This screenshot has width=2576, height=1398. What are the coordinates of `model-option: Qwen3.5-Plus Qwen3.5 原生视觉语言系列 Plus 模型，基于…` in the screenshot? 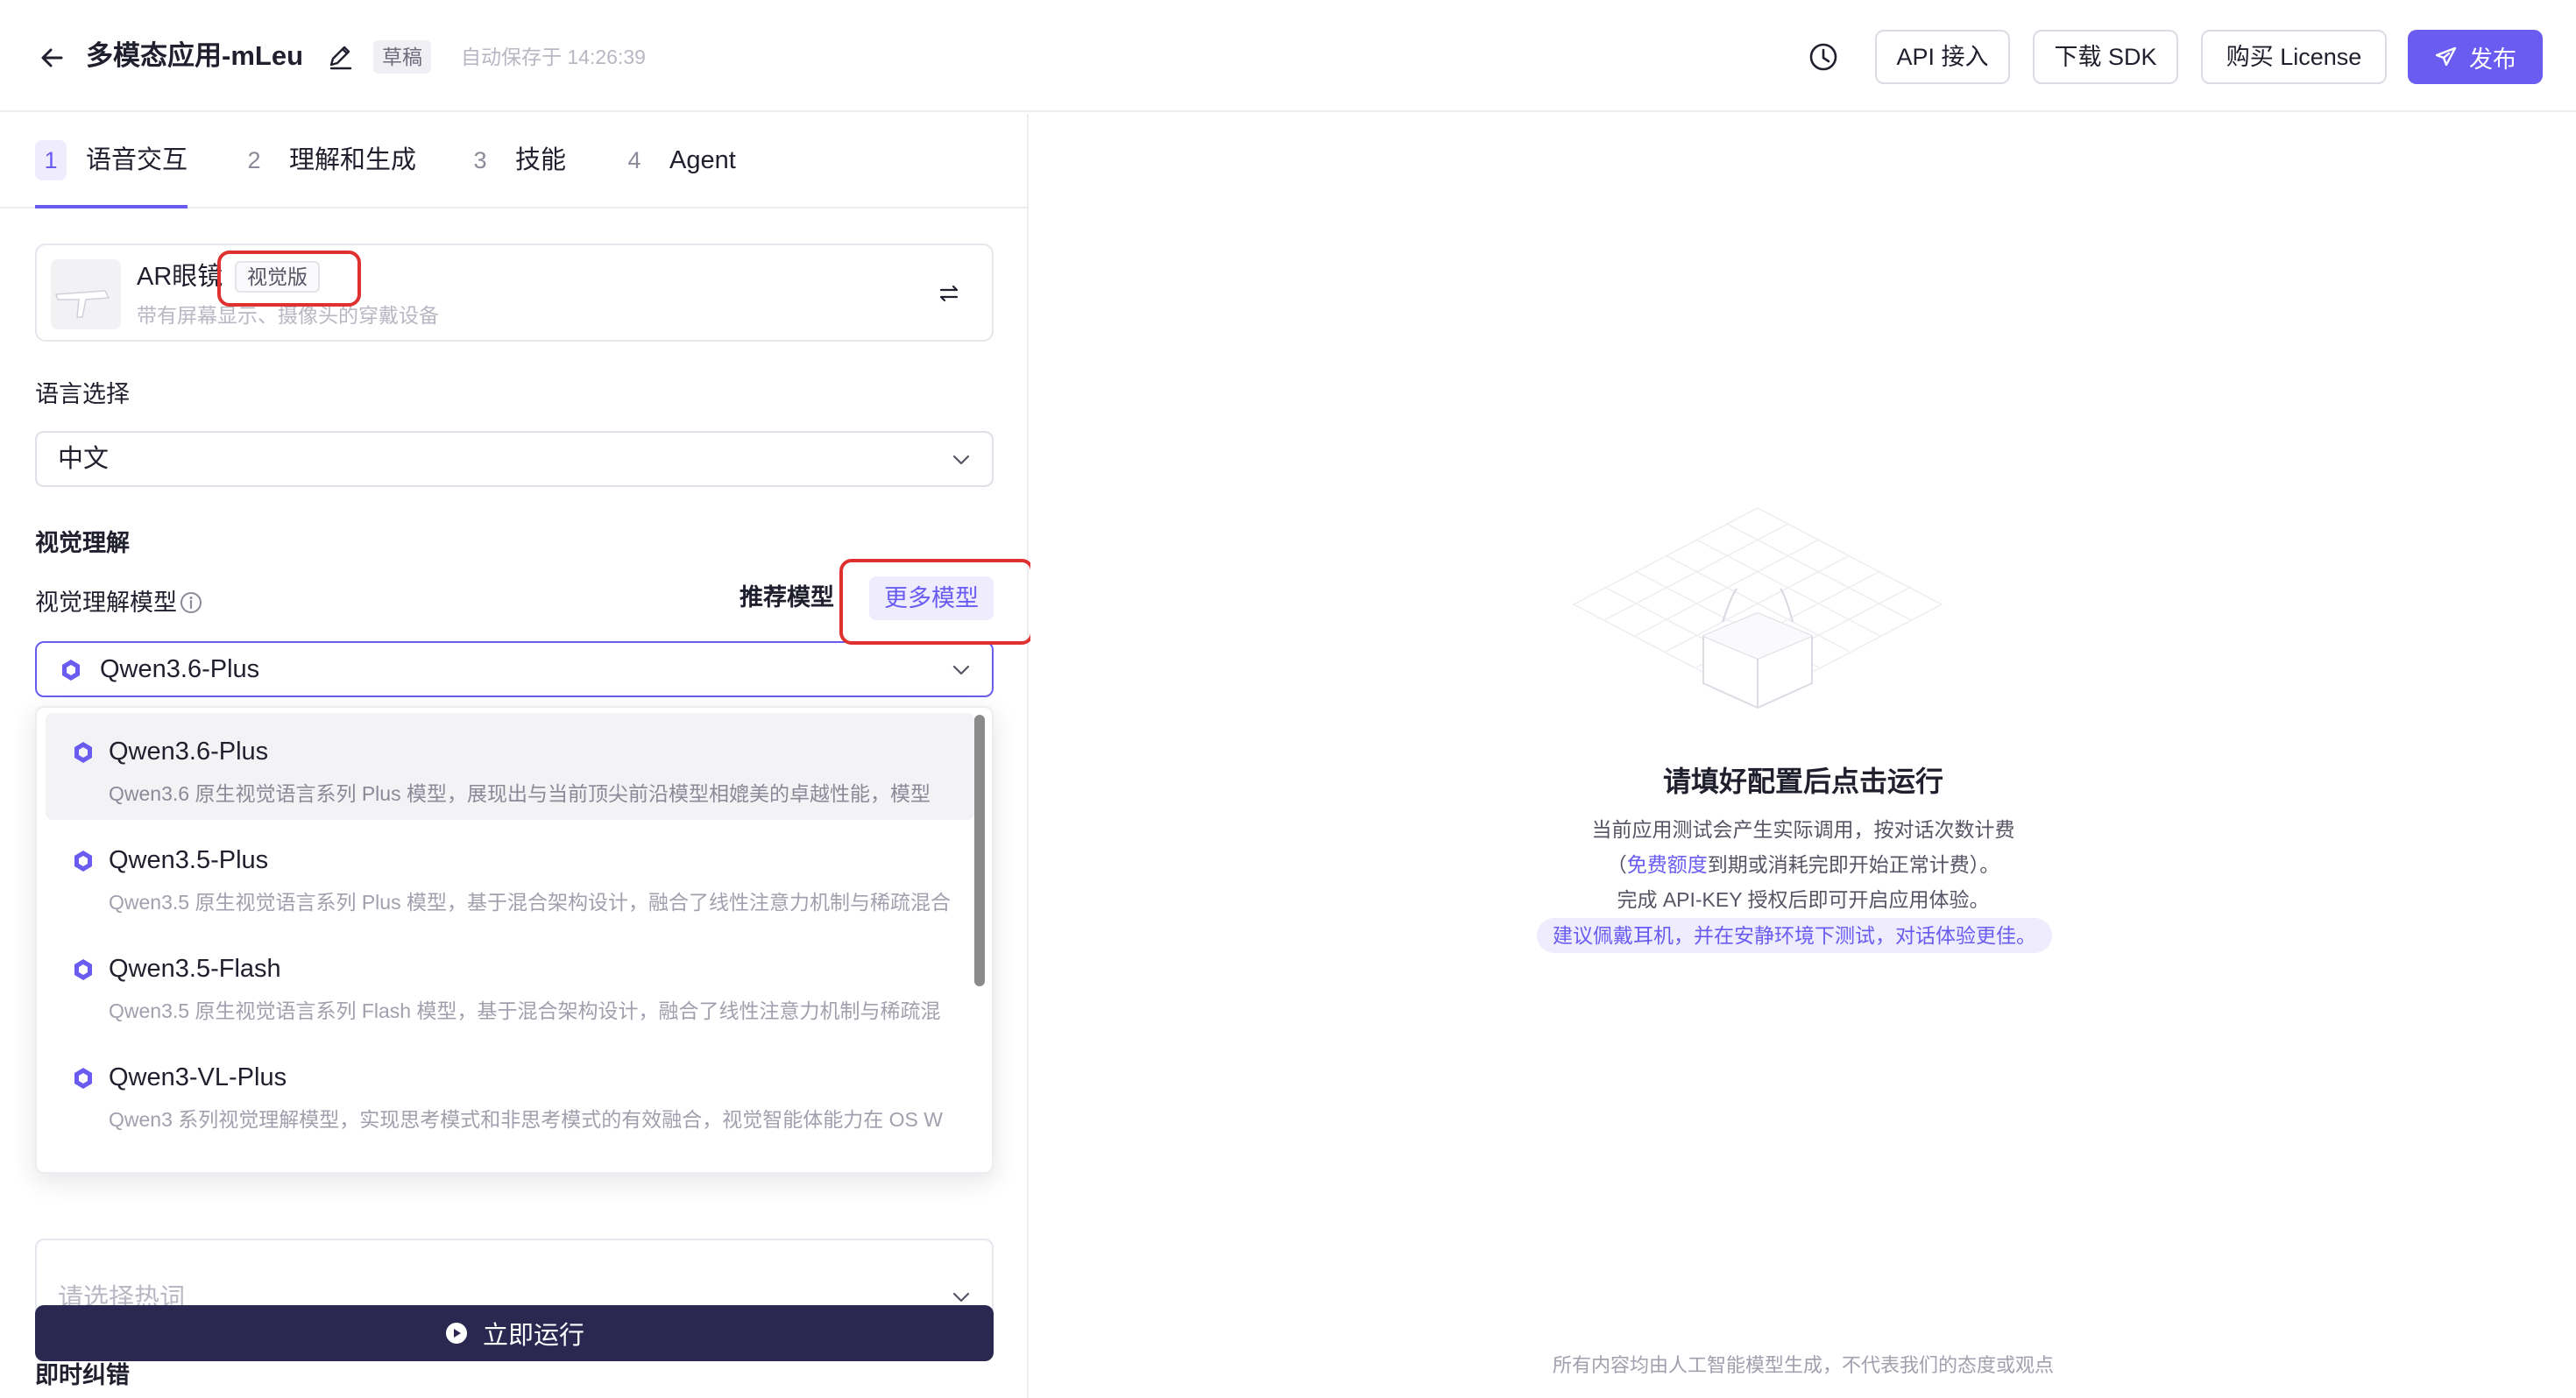 It's located at (510, 875).